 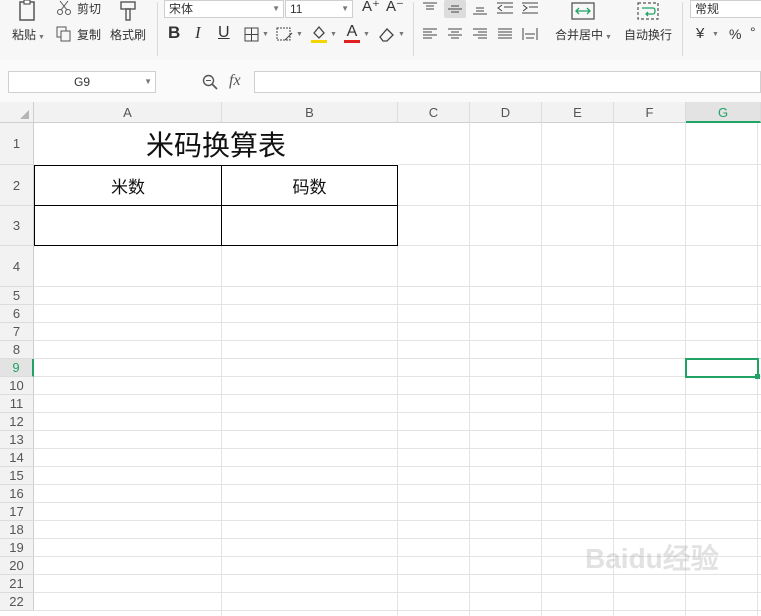 What do you see at coordinates (17, 530) in the screenshot?
I see `row-header-18: 18` at bounding box center [17, 530].